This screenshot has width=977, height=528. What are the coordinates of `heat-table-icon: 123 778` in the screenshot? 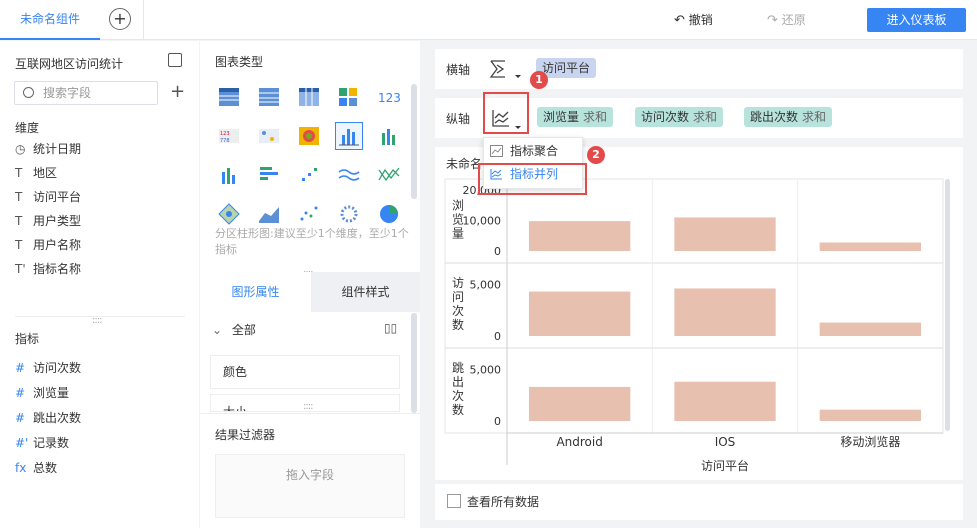 It's located at (229, 136).